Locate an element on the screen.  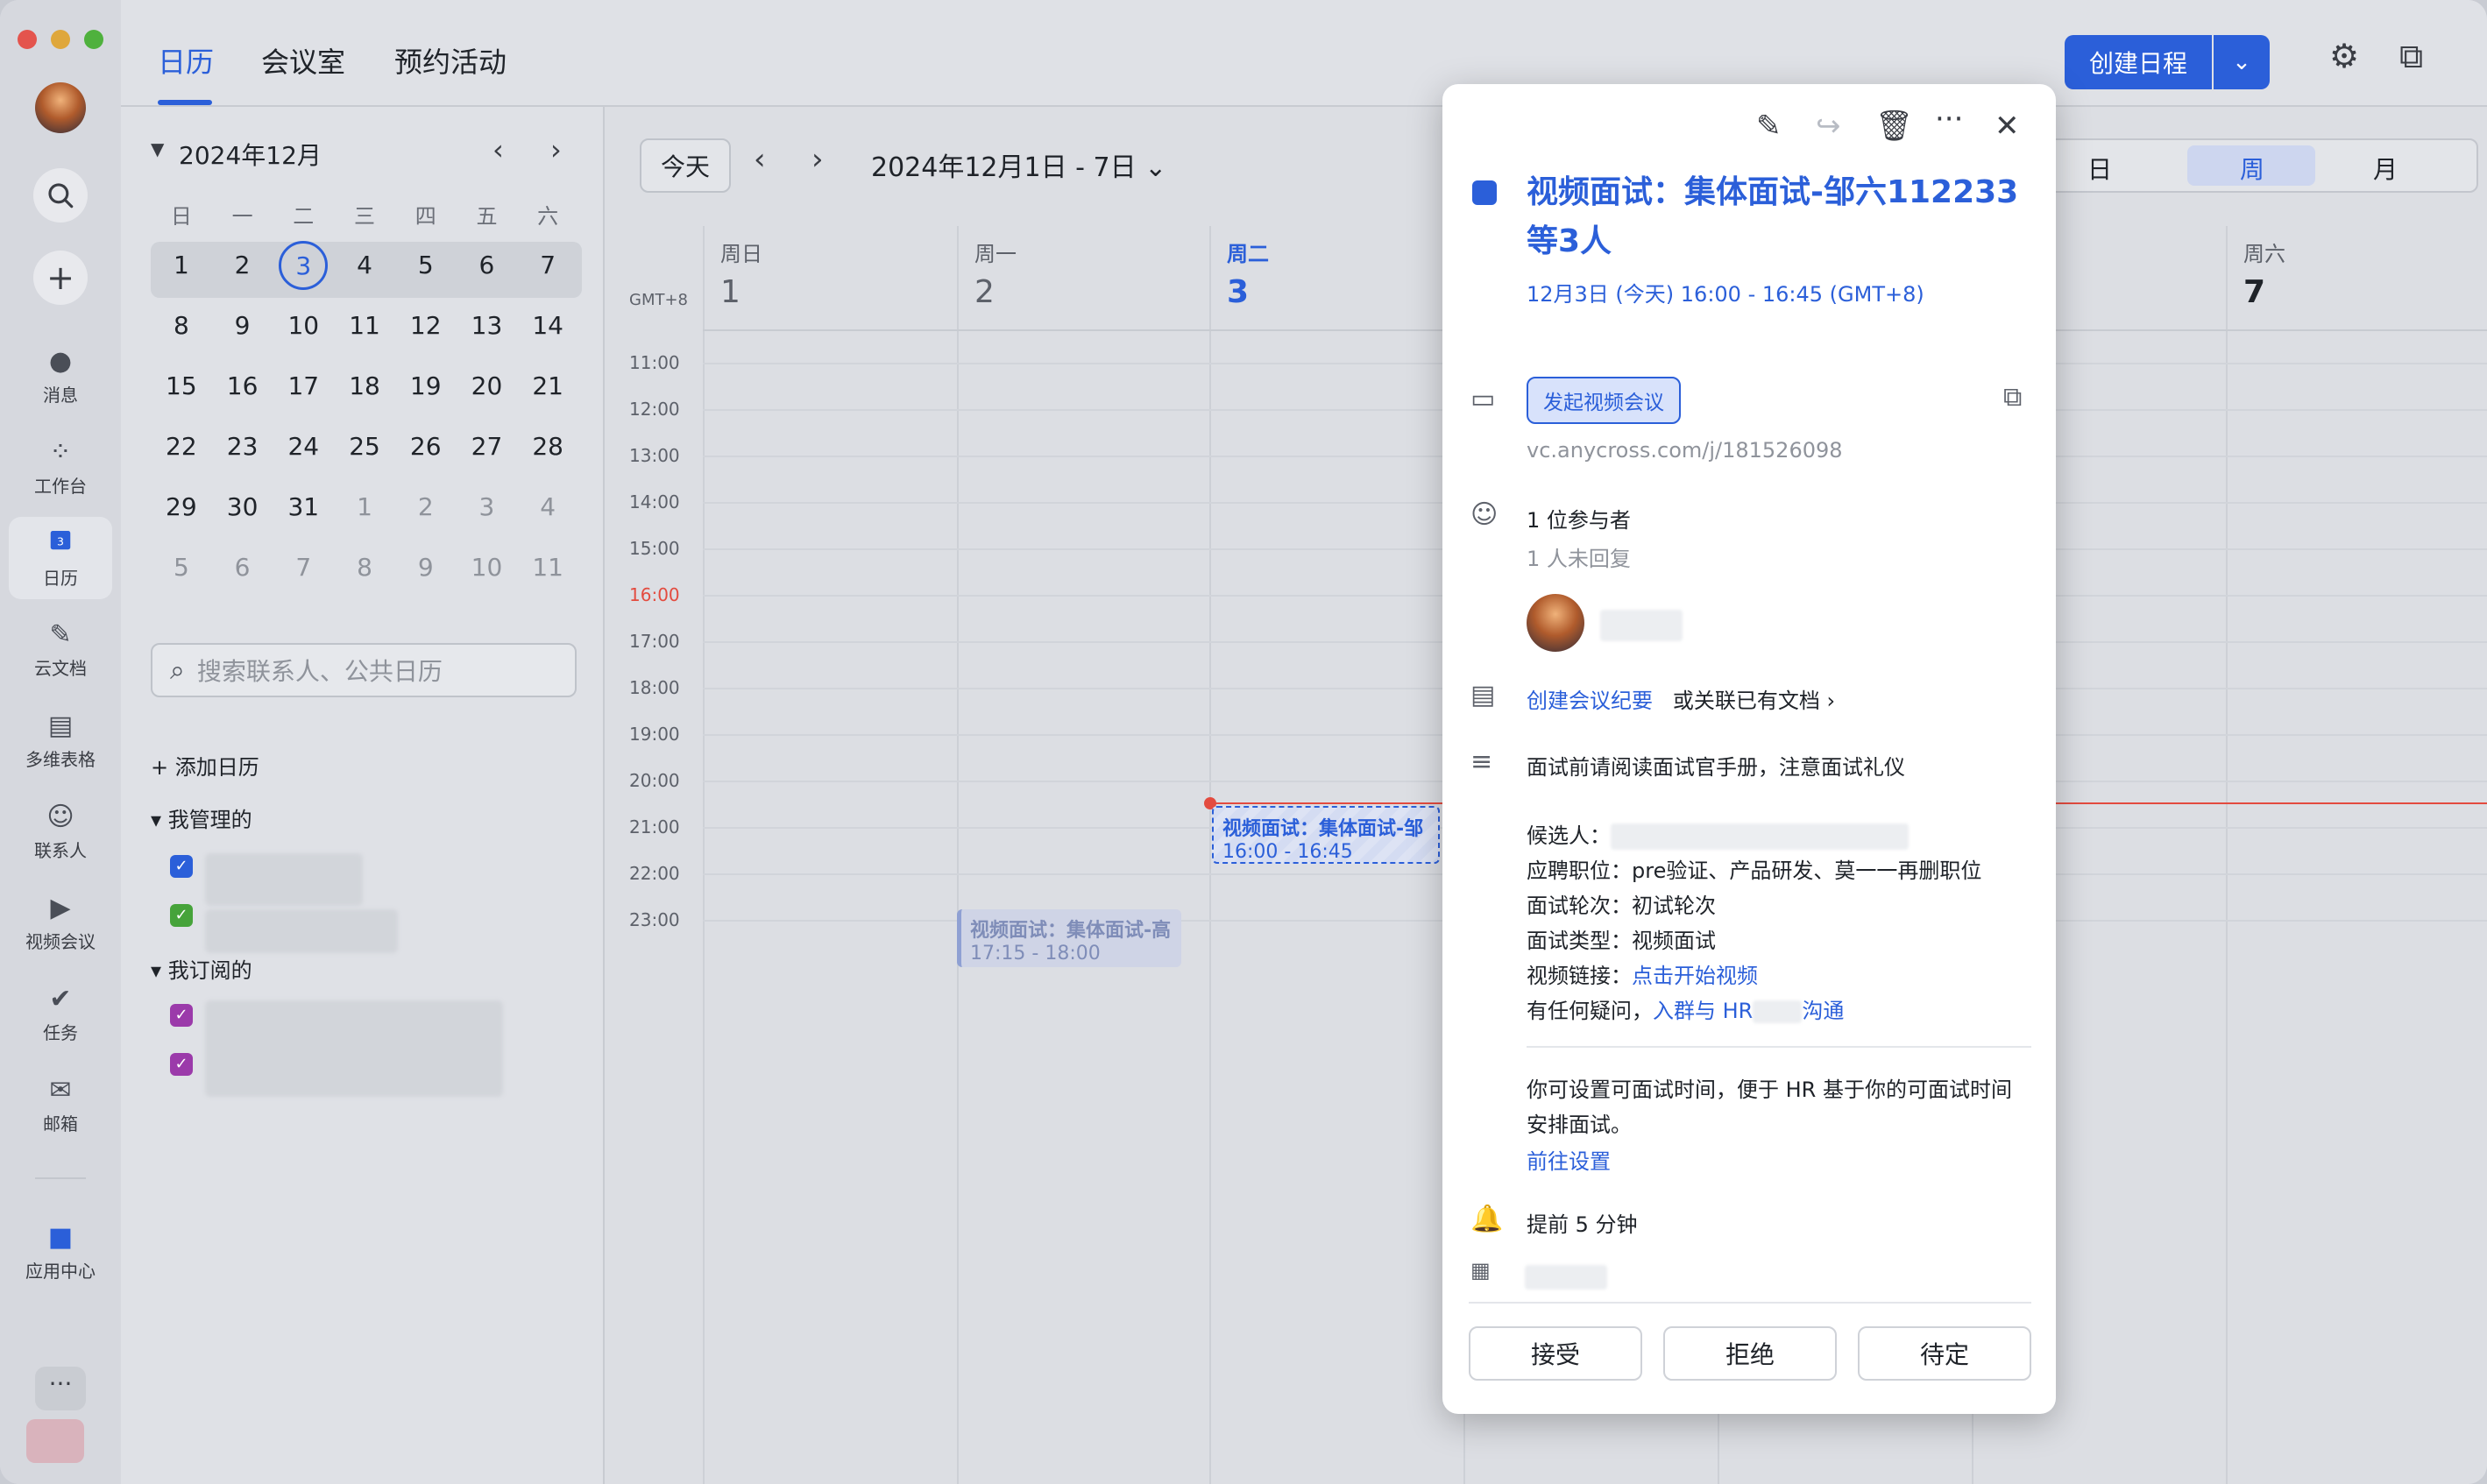
nav-calendar: 3 日历 is located at coordinates (60, 558).